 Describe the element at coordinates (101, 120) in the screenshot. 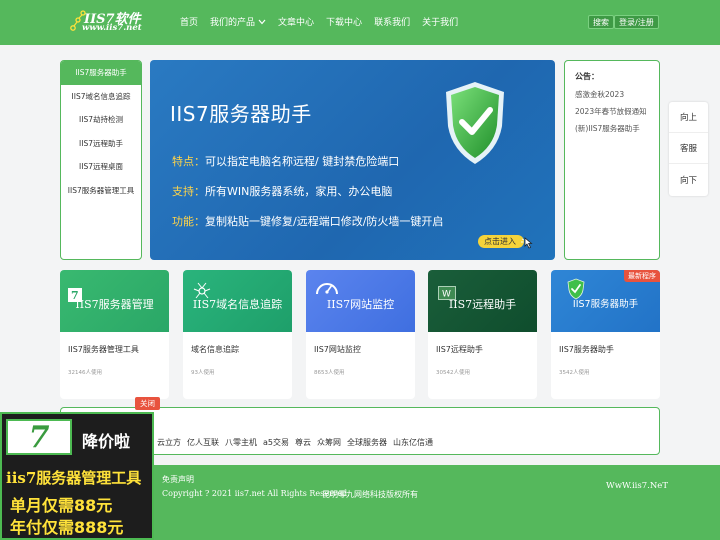

I see `side-menu-item-hijack-detection: IIS7劫持检测` at that location.